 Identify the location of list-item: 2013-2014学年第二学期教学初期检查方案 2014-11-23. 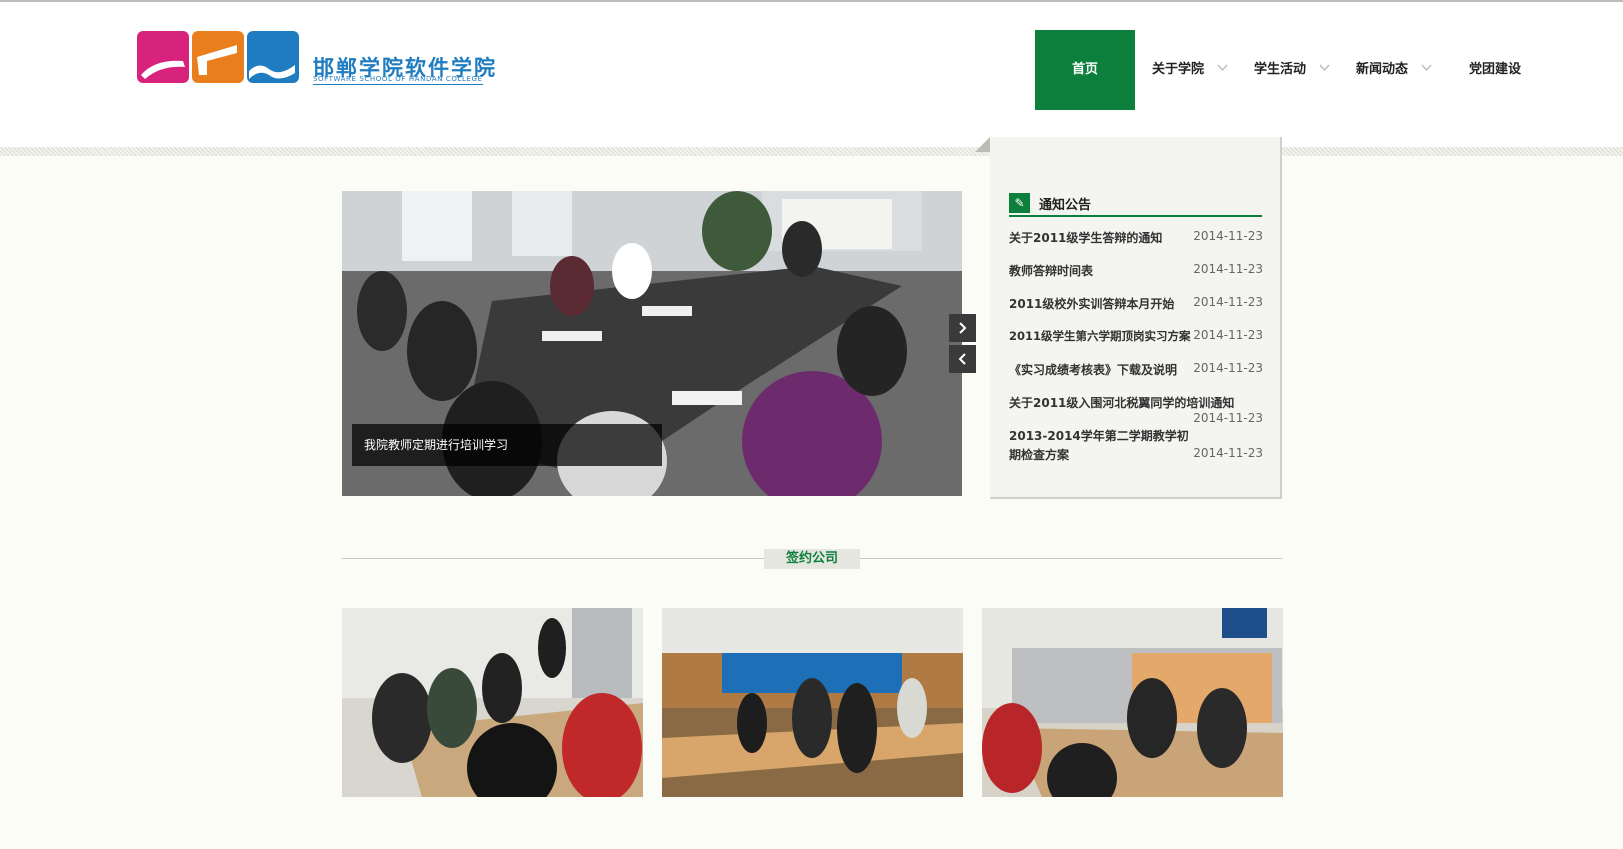
(1136, 442).